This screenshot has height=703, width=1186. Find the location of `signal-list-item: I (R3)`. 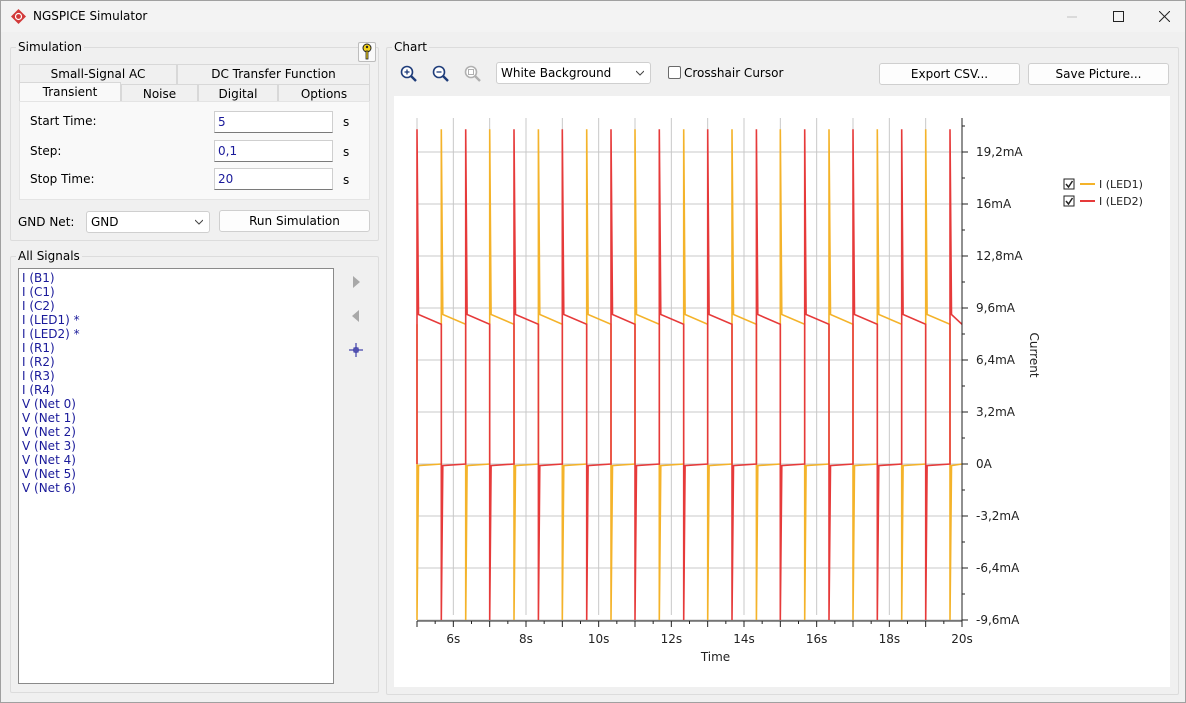

signal-list-item: I (R3) is located at coordinates (176, 376).